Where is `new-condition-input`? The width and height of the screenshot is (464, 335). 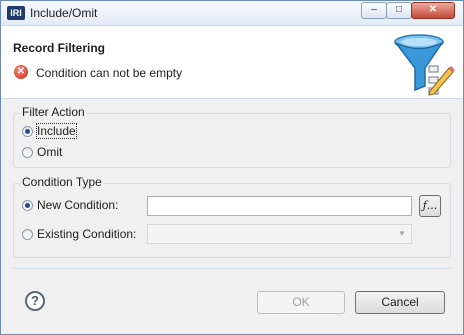
new-condition-input is located at coordinates (279, 206).